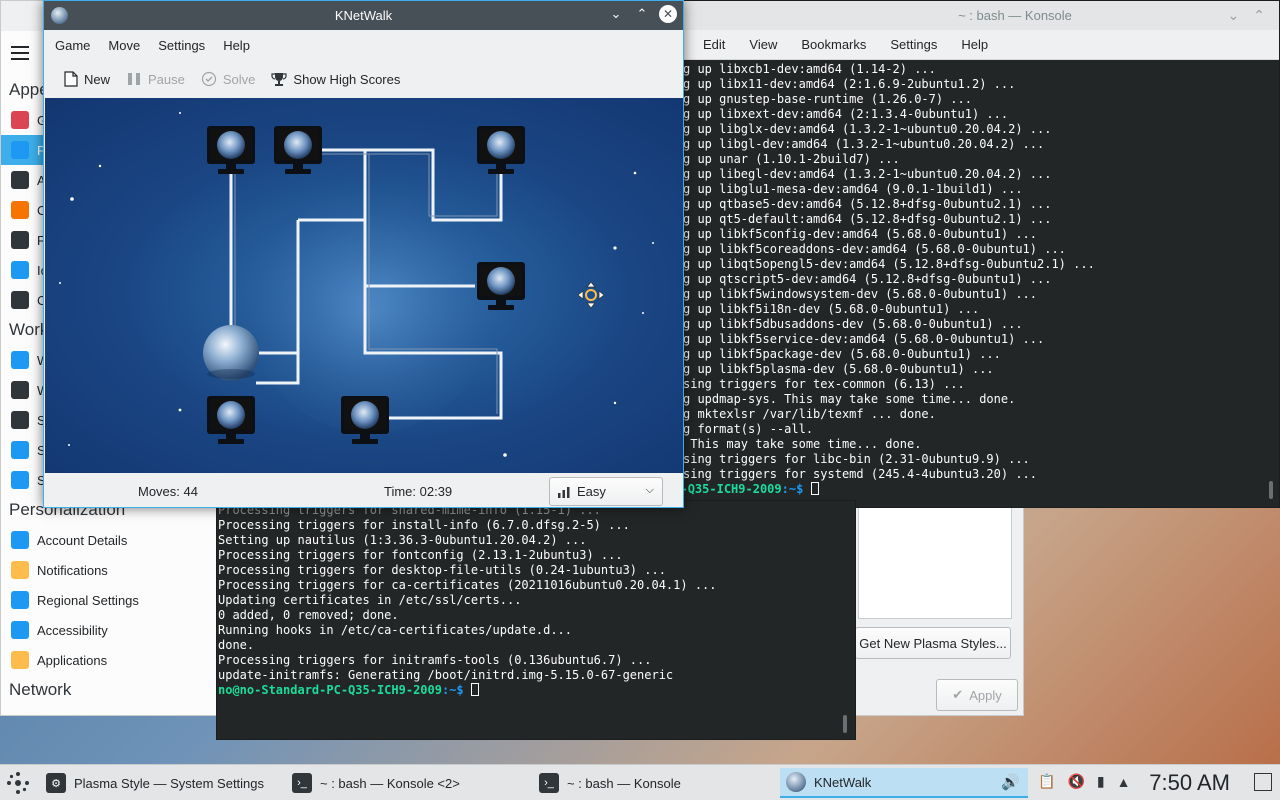 The width and height of the screenshot is (1280, 800). What do you see at coordinates (19, 783) in the screenshot?
I see `application-launcher` at bounding box center [19, 783].